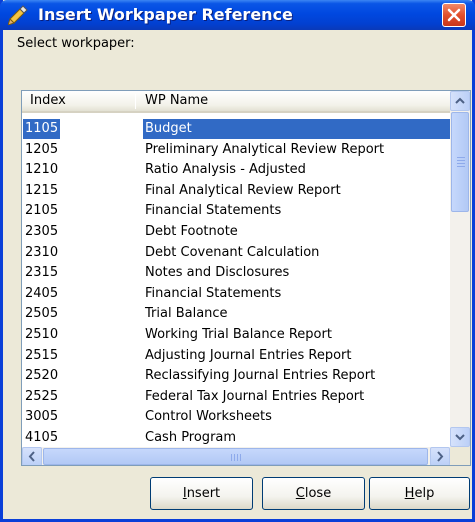 The width and height of the screenshot is (475, 522). Describe the element at coordinates (243, 190) in the screenshot. I see `row-wp-name: Final Analytical Review Report` at that location.